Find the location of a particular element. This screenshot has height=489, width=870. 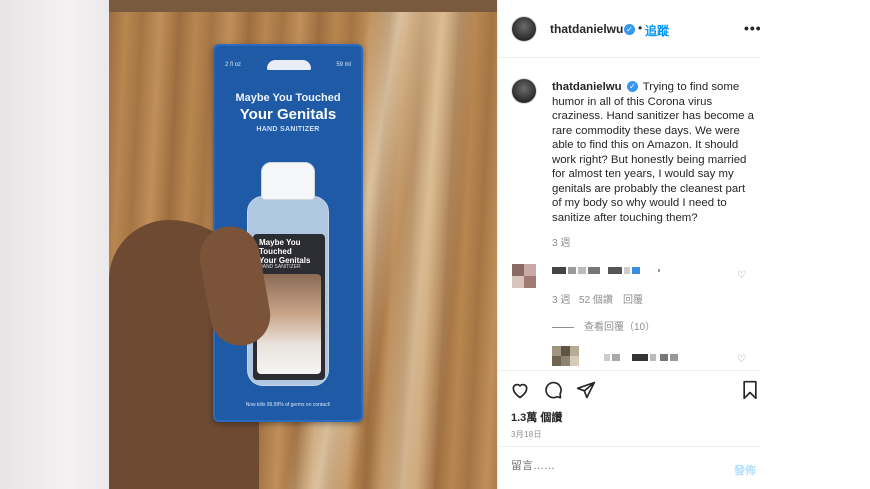

post-header: thatdanielwu ✓ • 追蹤 ••• is located at coordinates (629, 29).